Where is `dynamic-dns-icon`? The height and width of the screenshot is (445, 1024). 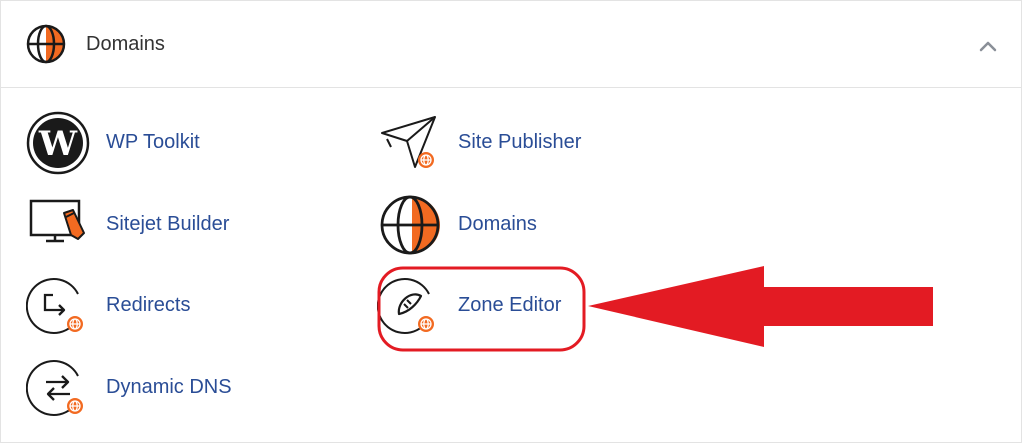
dynamic-dns-icon is located at coordinates (54, 388).